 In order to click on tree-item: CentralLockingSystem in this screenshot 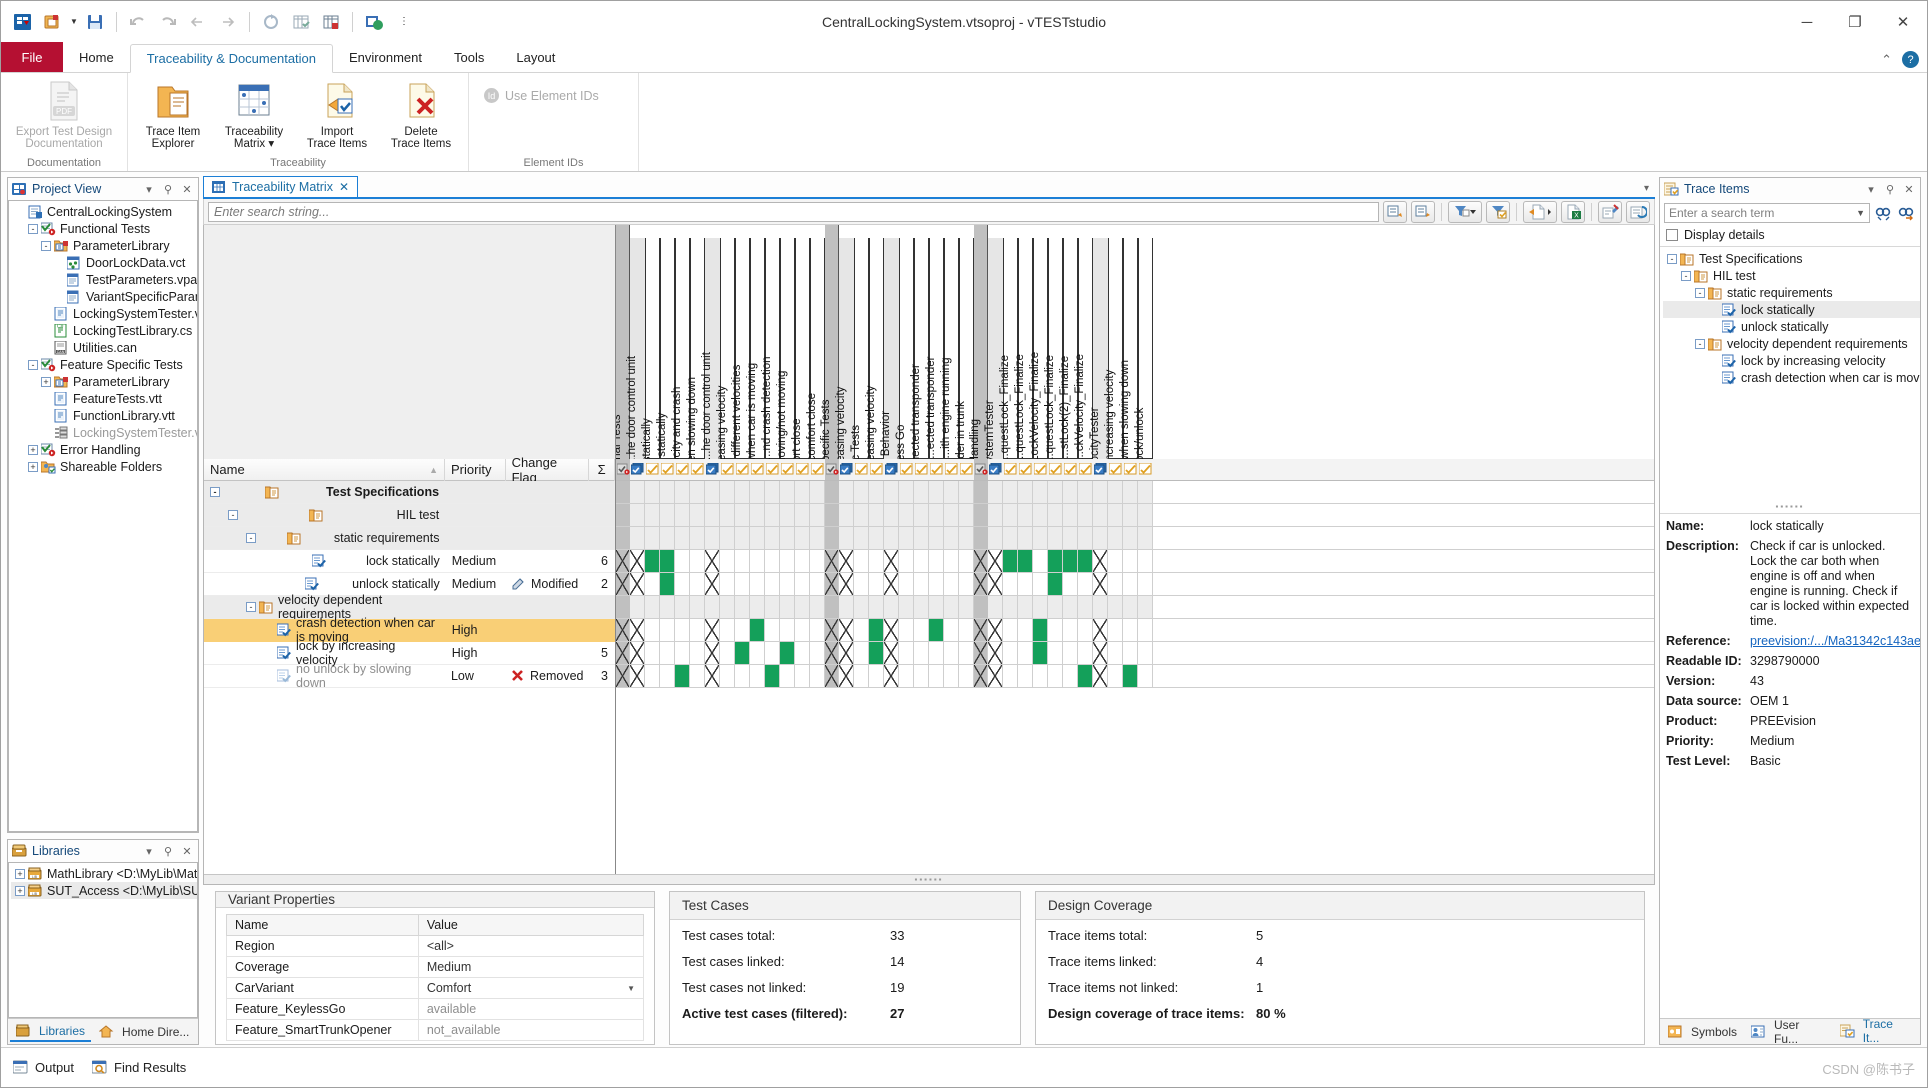, I will do `click(104, 211)`.